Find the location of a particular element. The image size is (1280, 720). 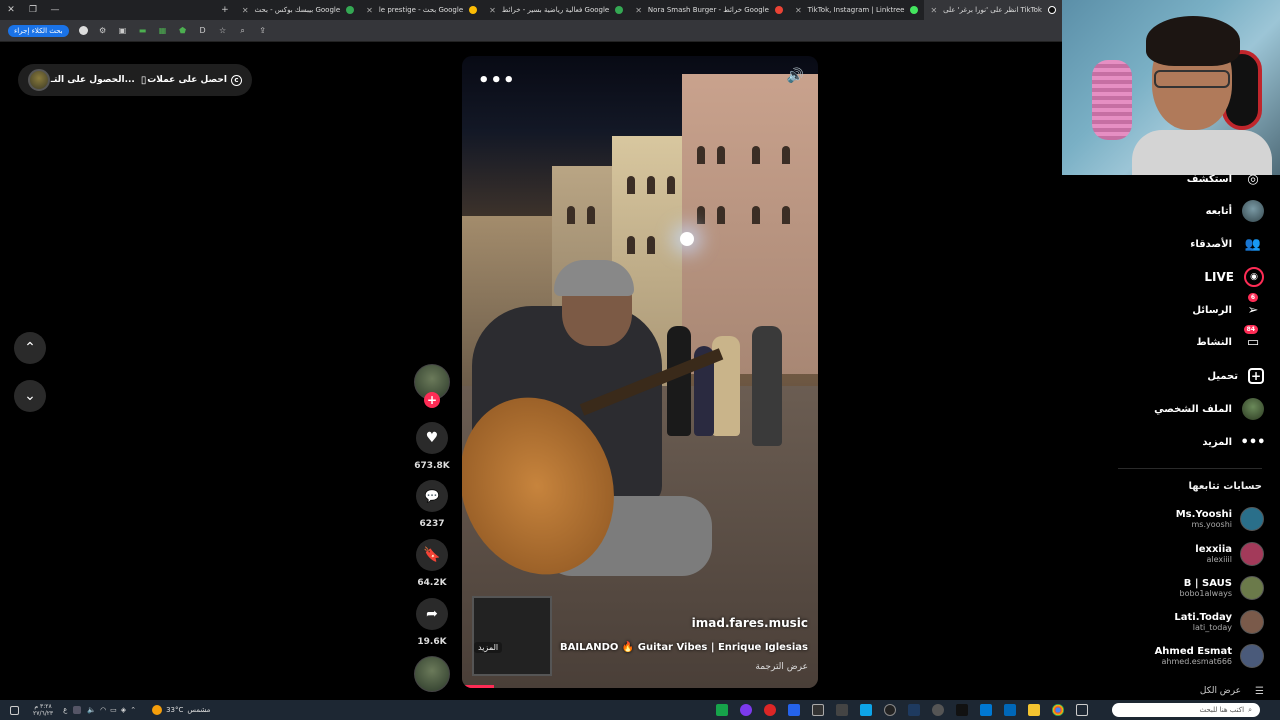

extension-green-icon: ▬ is located at coordinates (143, 31).